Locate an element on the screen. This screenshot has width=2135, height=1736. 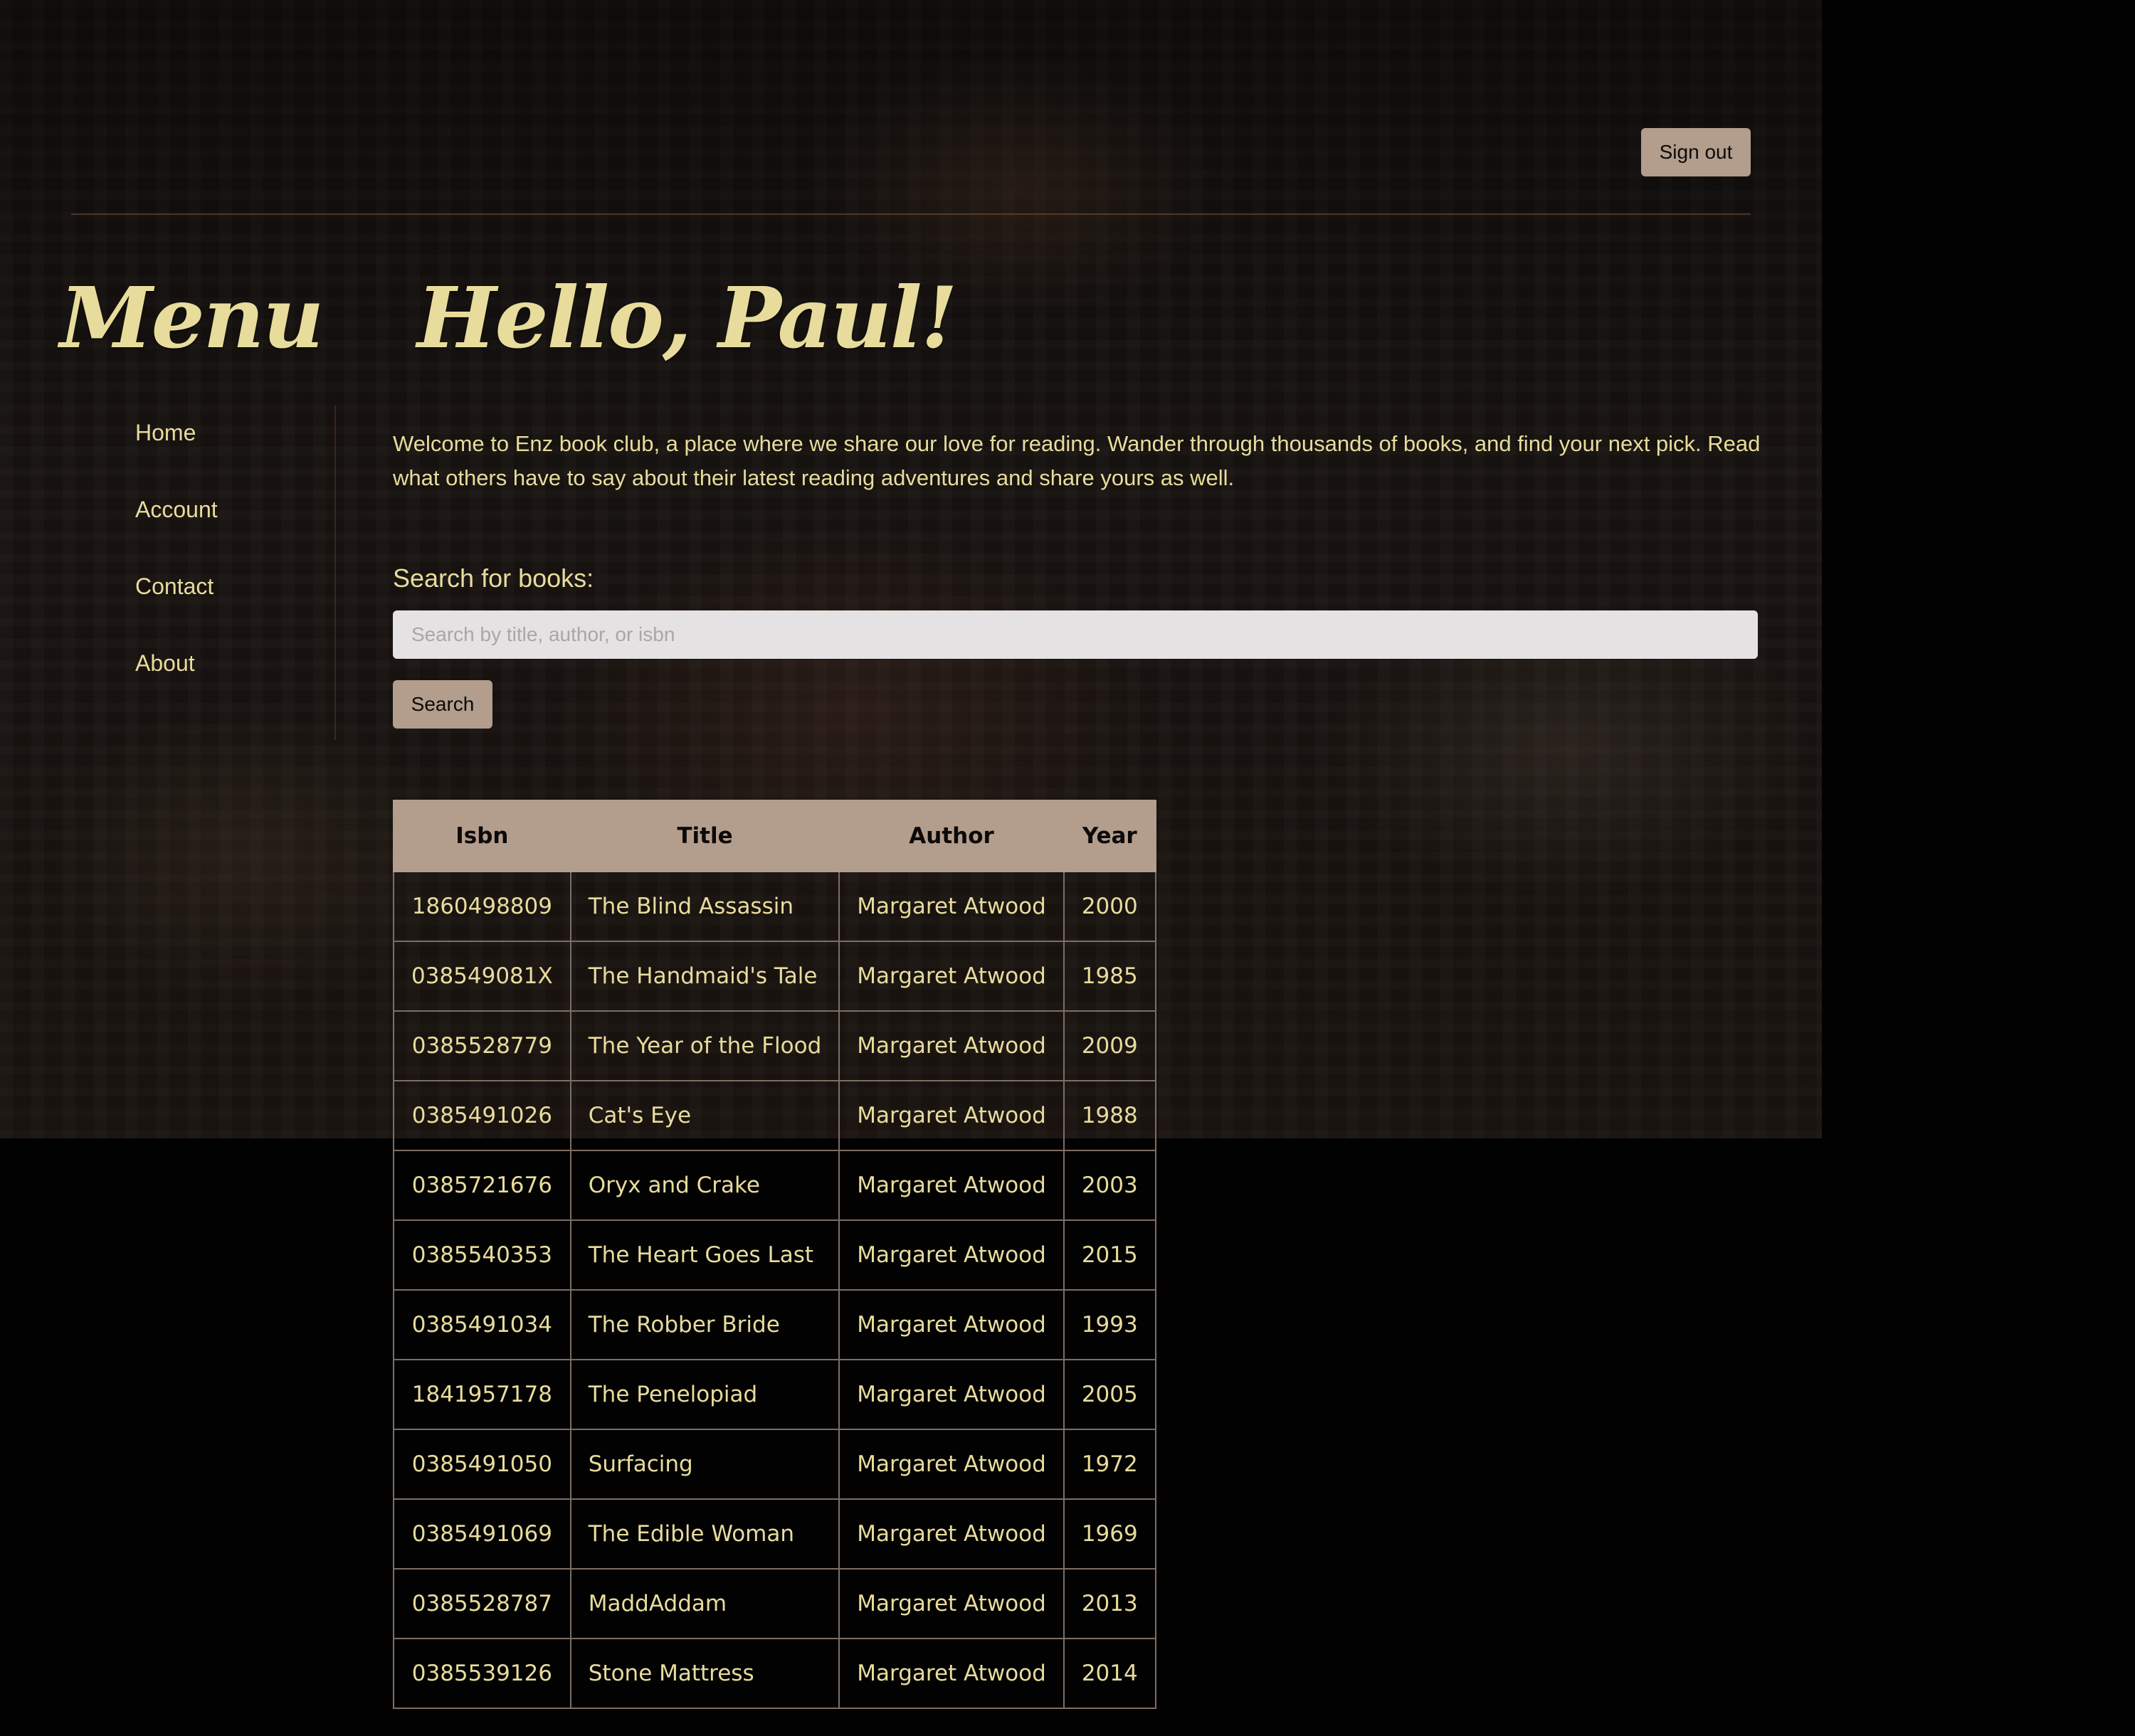
cell-title: The Penelopiad is located at coordinates (704, 1394).